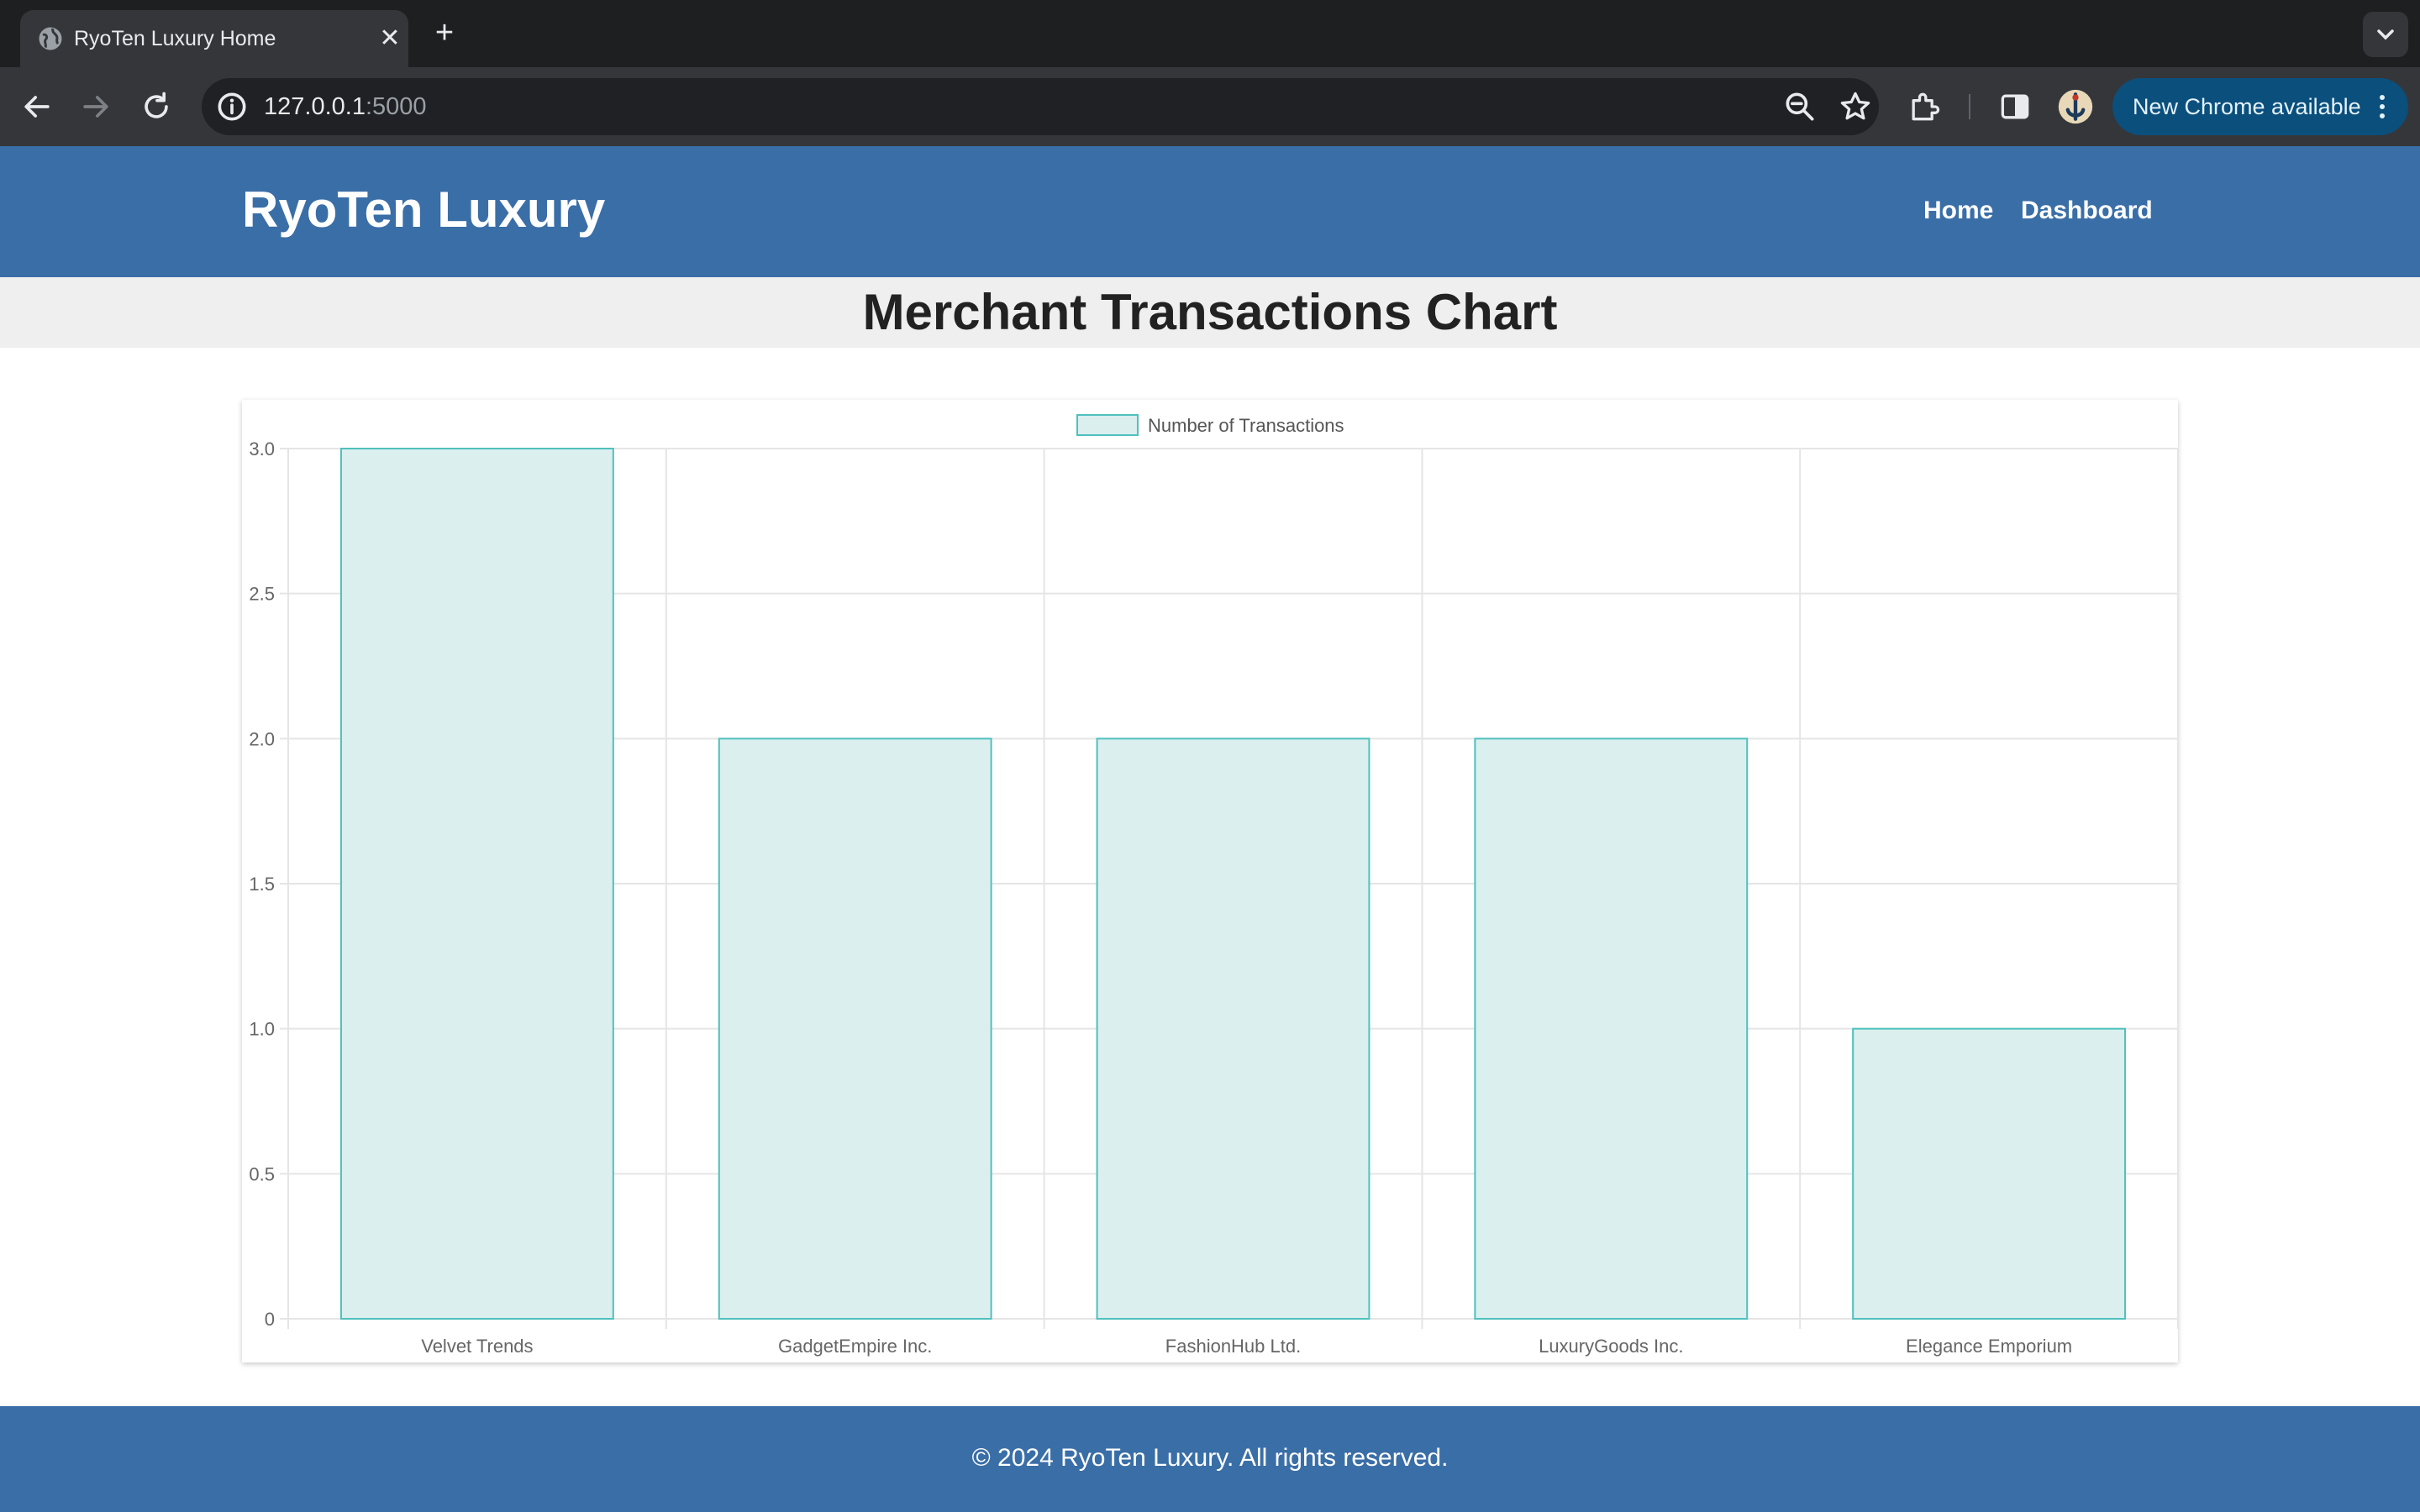 The height and width of the screenshot is (1512, 2420). Describe the element at coordinates (96, 106) in the screenshot. I see `forward-arrow-icon` at that location.